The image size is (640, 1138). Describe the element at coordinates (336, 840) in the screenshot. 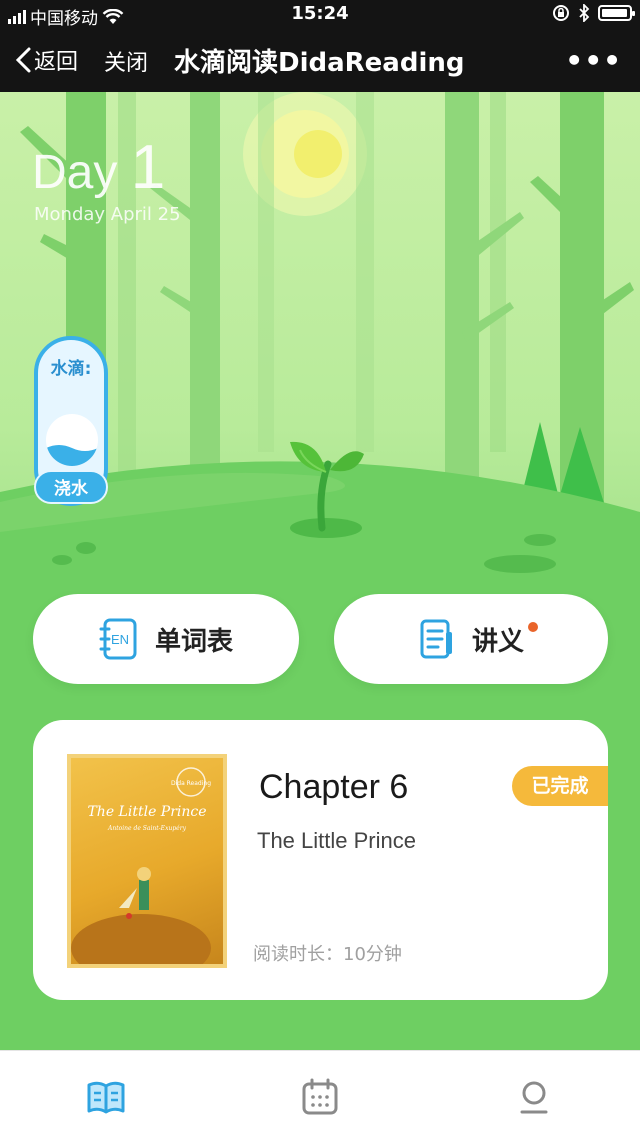

I see `book-title: The Little Prince` at that location.